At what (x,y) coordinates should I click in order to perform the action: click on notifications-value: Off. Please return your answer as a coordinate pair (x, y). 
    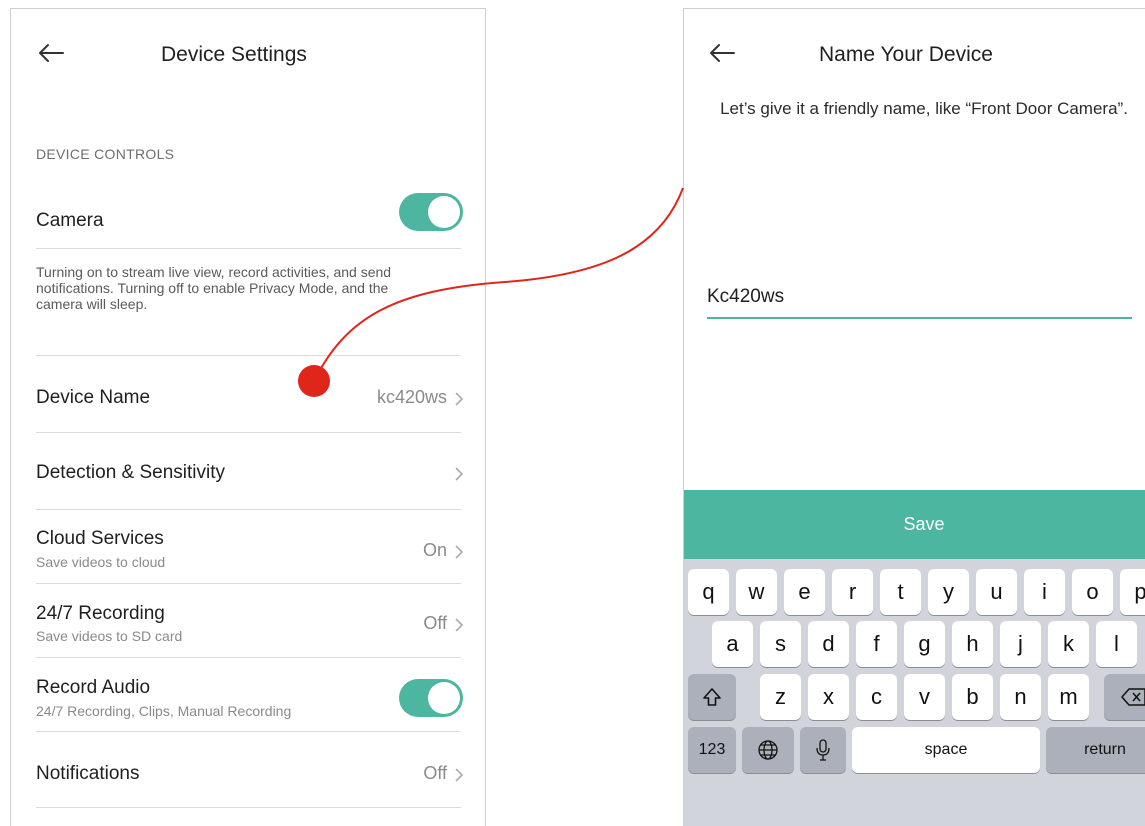
    Looking at the image, I should click on (435, 773).